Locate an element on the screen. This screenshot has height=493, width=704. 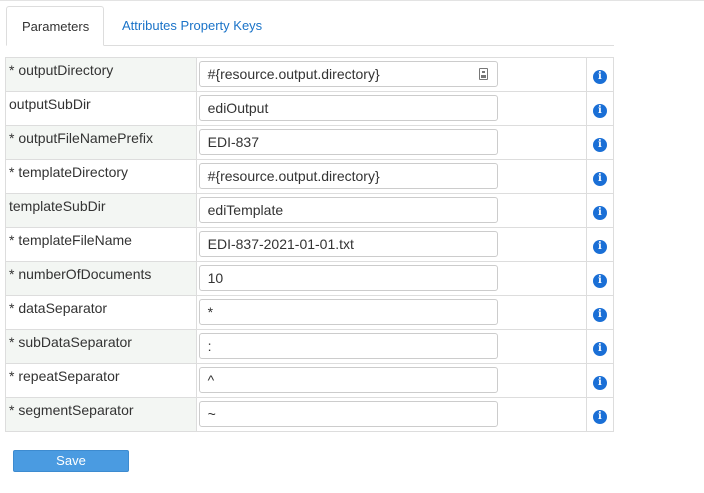
param-row-segment-separator: * segmentSeparator ~ i is located at coordinates (310, 414).